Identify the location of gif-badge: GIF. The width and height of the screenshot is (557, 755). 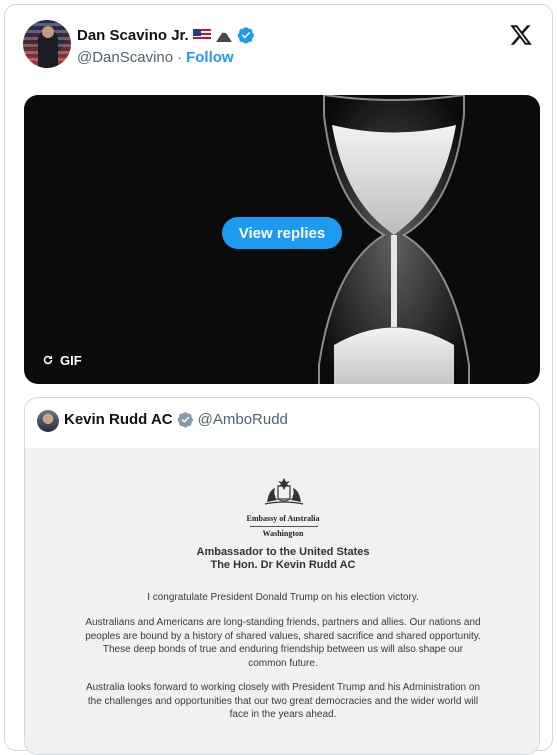
(62, 360).